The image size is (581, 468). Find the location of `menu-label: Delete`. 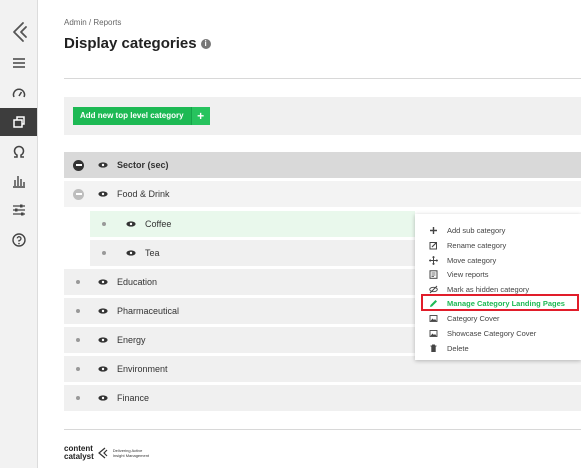

menu-label: Delete is located at coordinates (458, 348).